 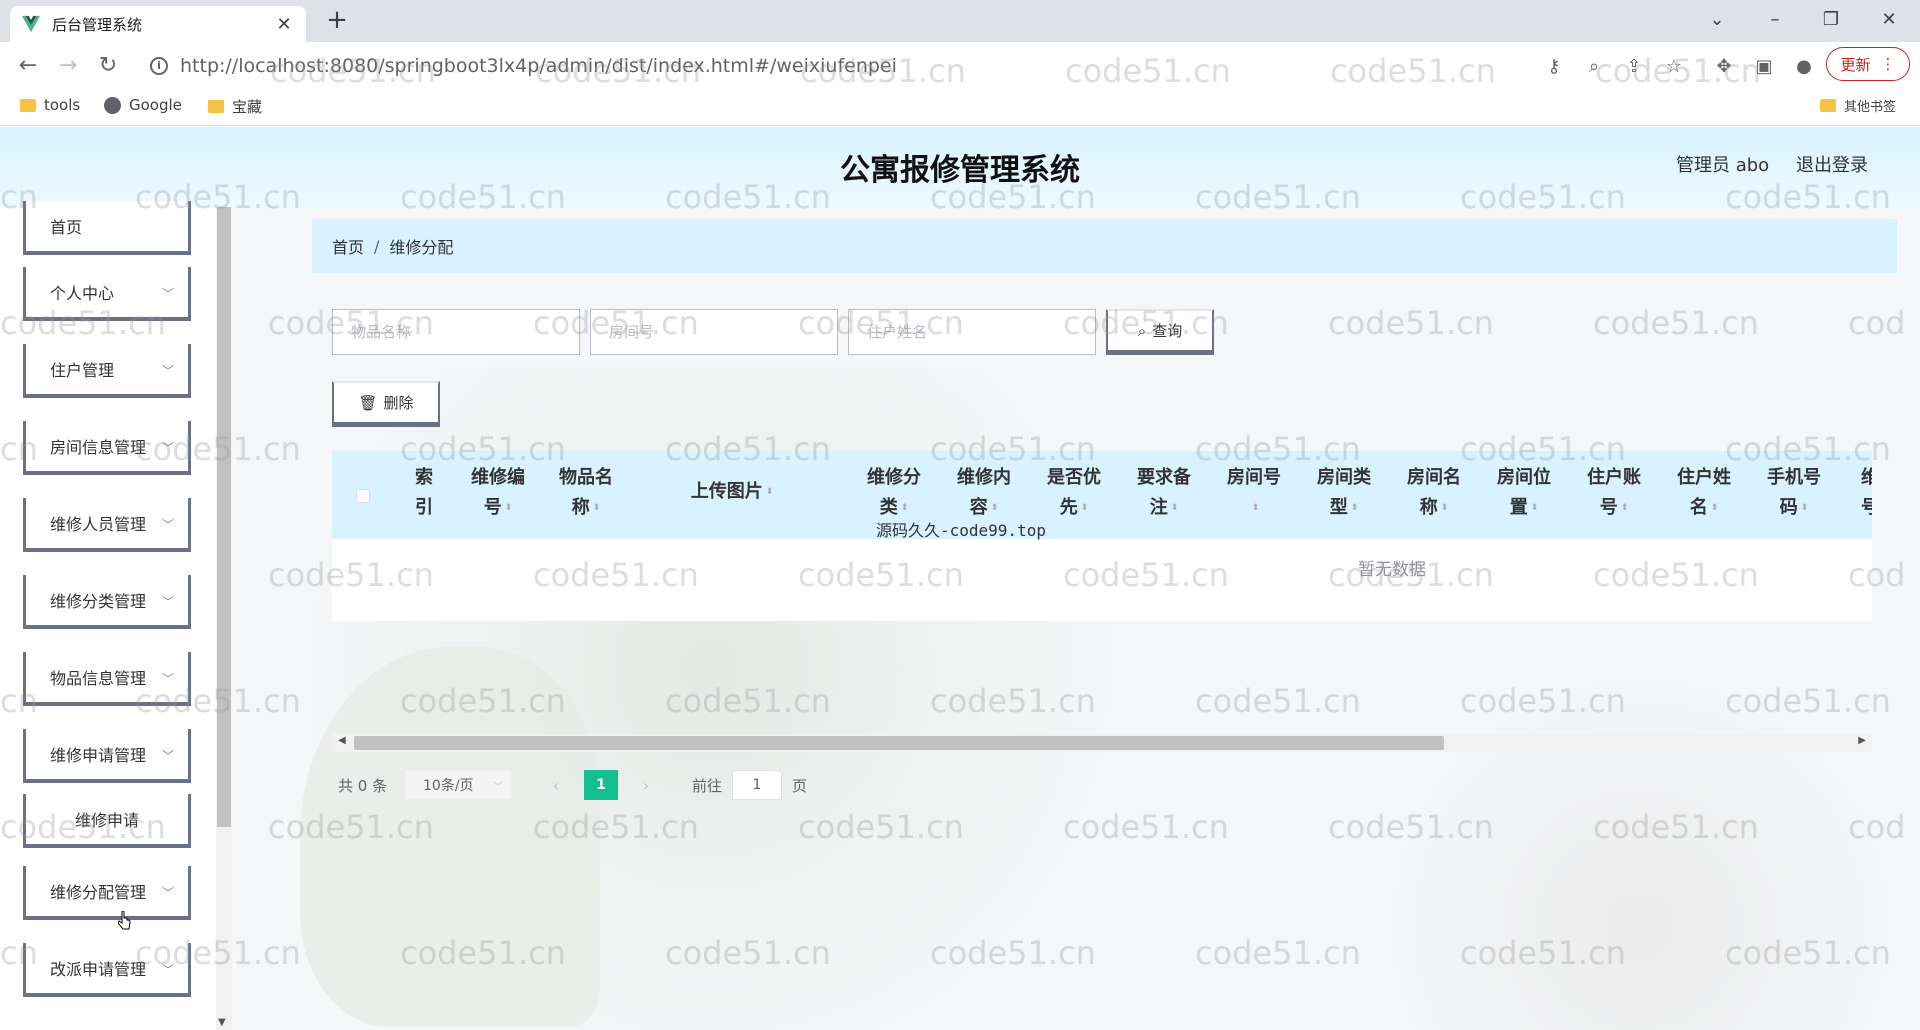 I want to click on item-name-input: 物品名称, so click(x=456, y=332).